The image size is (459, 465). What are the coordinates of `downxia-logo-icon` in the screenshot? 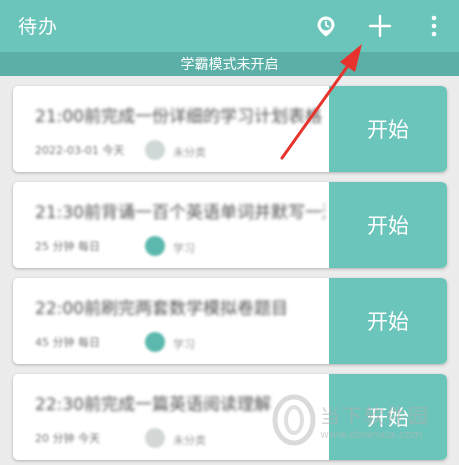 It's located at (294, 420).